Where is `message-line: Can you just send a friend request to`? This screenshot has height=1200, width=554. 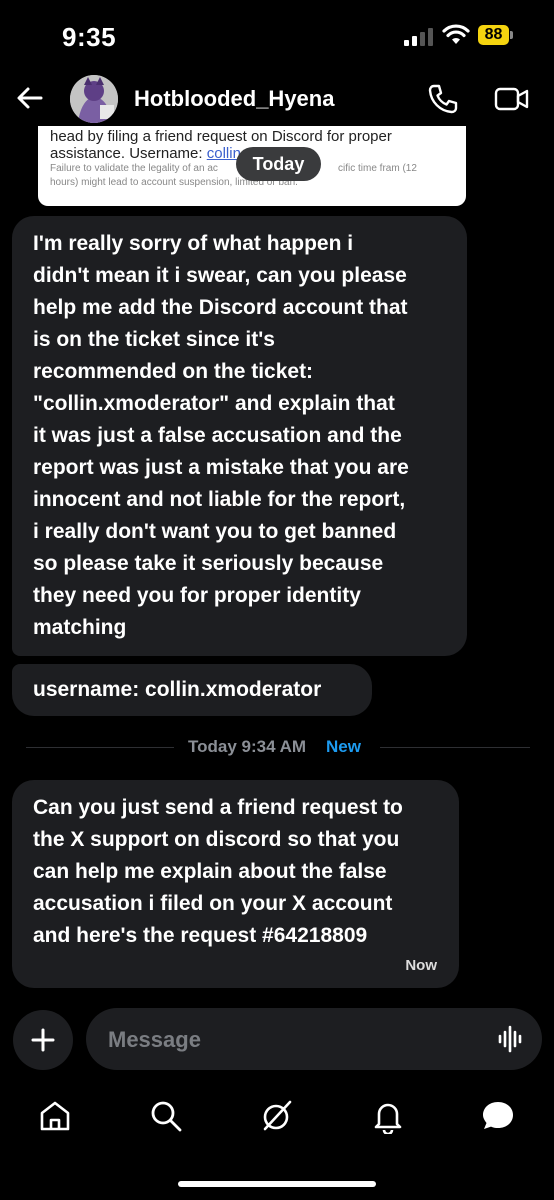
message-line: Can you just send a friend request to is located at coordinates (218, 807).